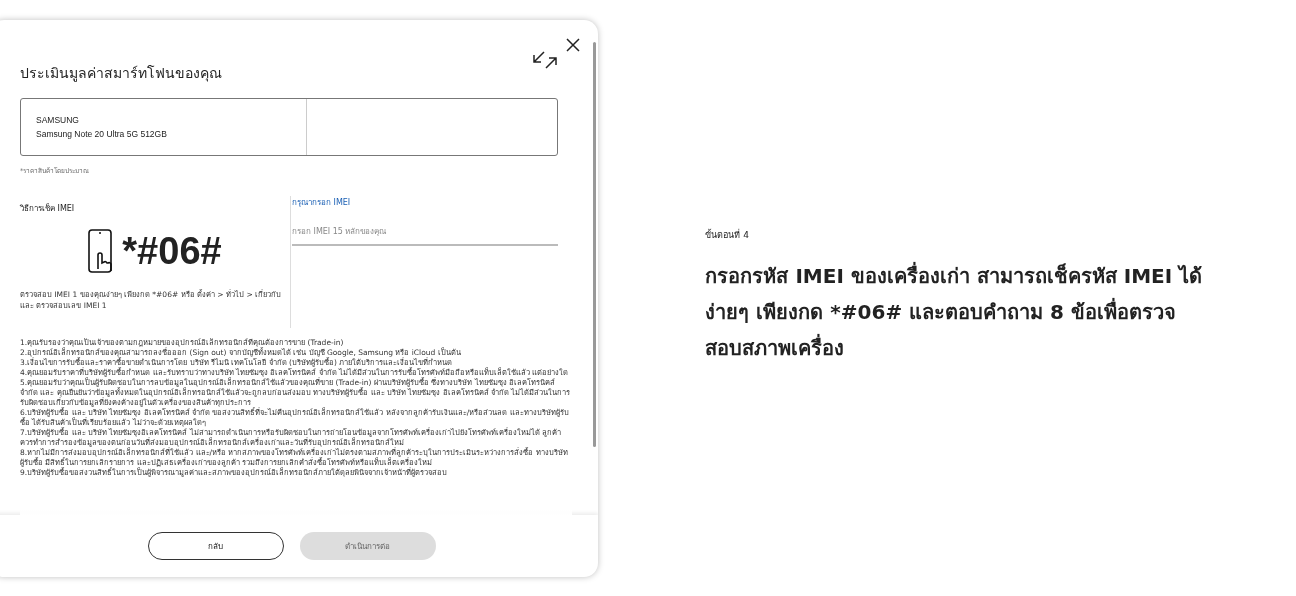 This screenshot has width=1296, height=596. What do you see at coordinates (545, 60) in the screenshot?
I see `expand-icon` at bounding box center [545, 60].